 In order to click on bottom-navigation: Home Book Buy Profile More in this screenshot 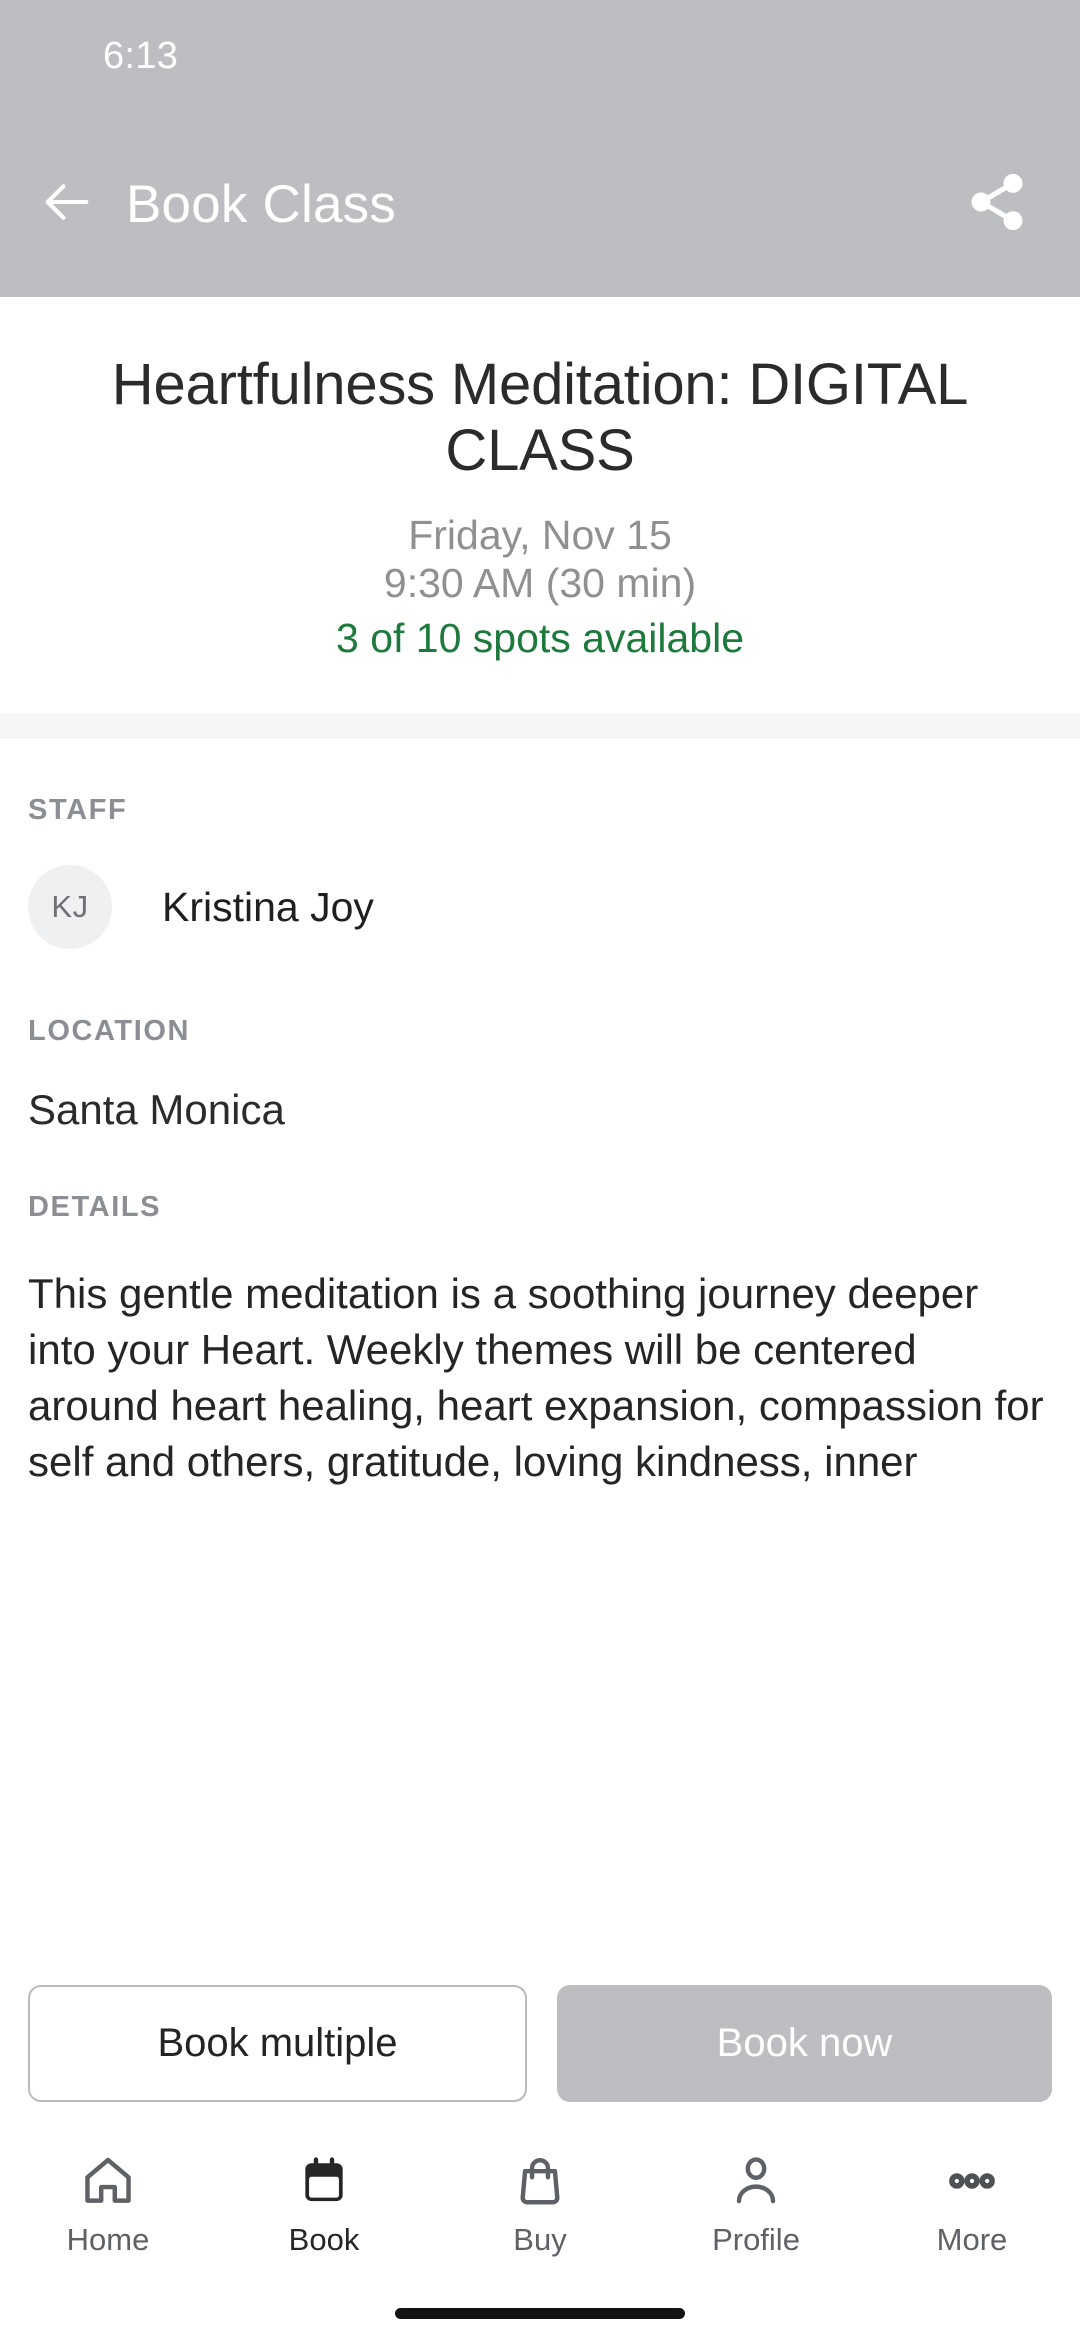, I will do `click(540, 2211)`.